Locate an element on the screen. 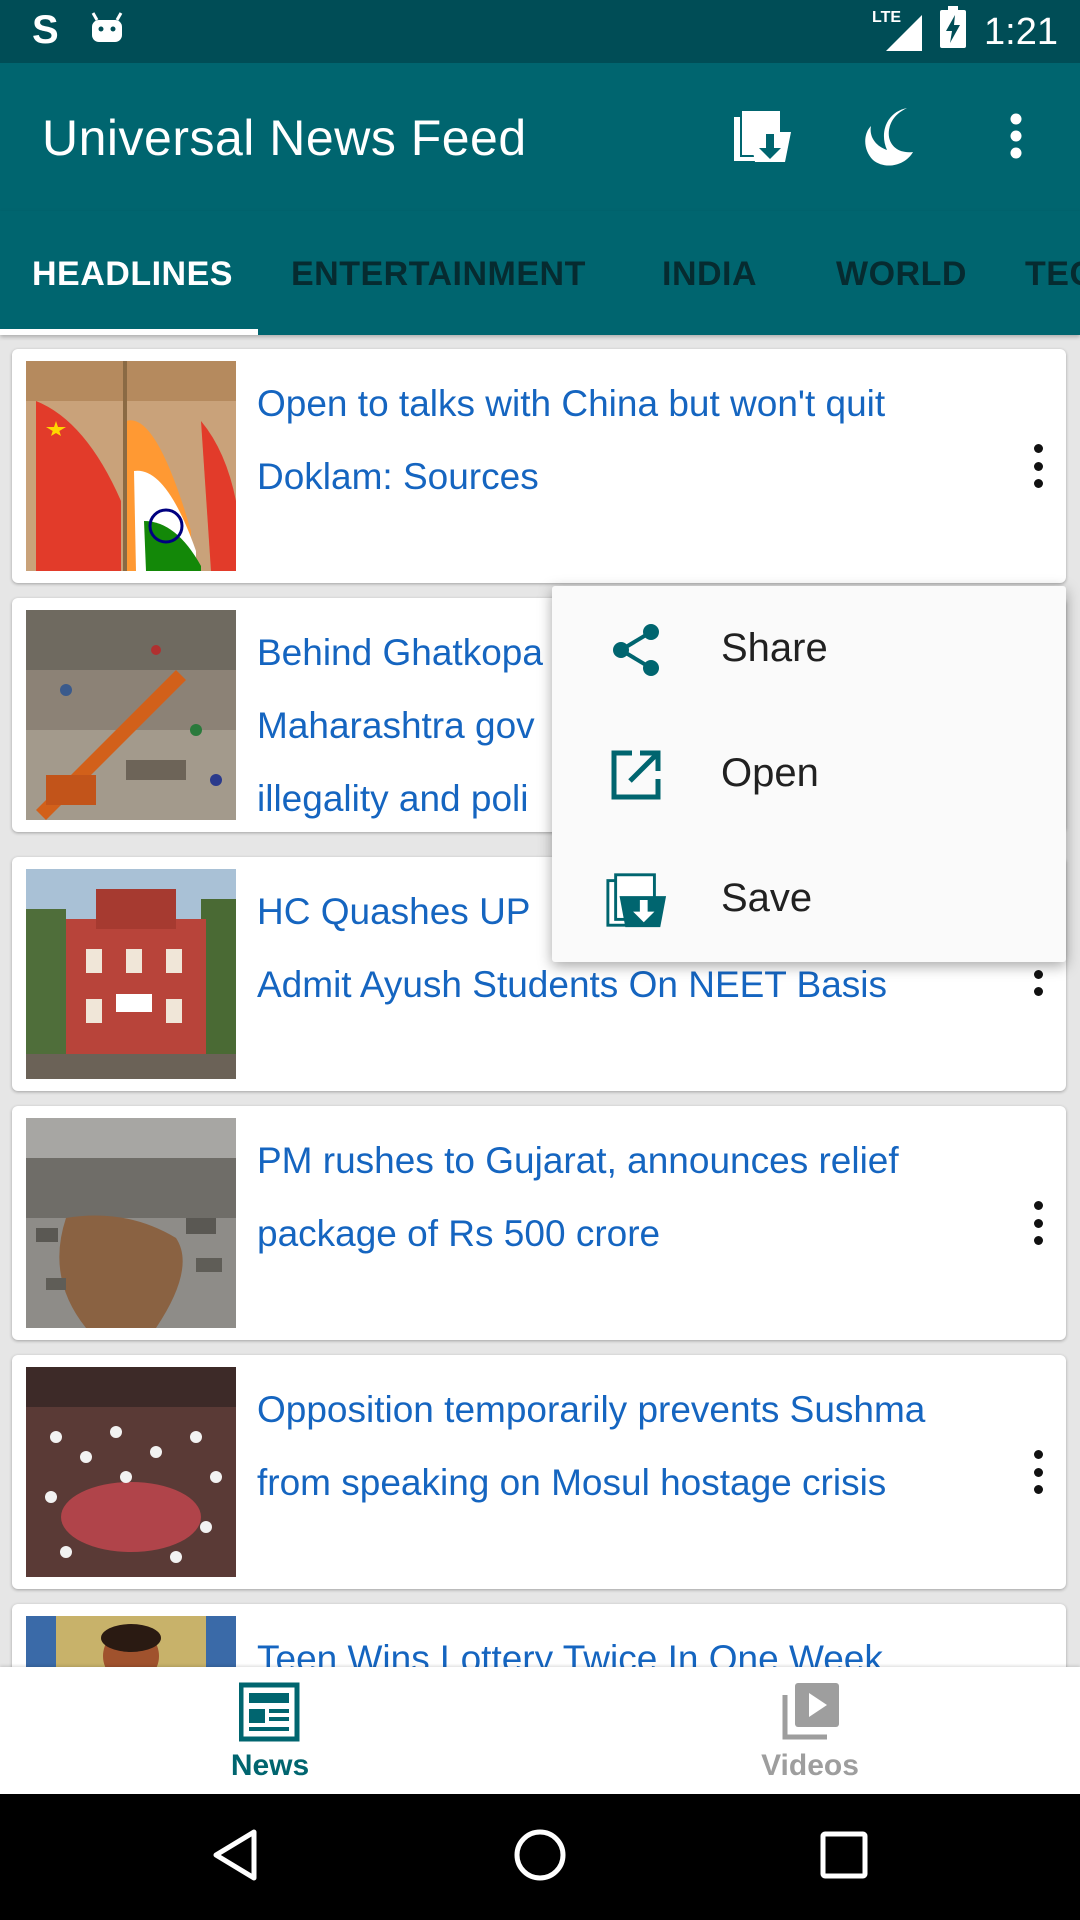  recents-icon is located at coordinates (844, 1857).